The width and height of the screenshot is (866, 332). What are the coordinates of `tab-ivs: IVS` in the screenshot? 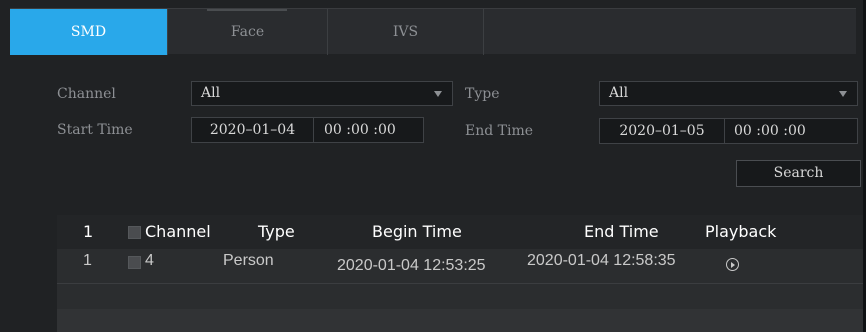 It's located at (406, 32).